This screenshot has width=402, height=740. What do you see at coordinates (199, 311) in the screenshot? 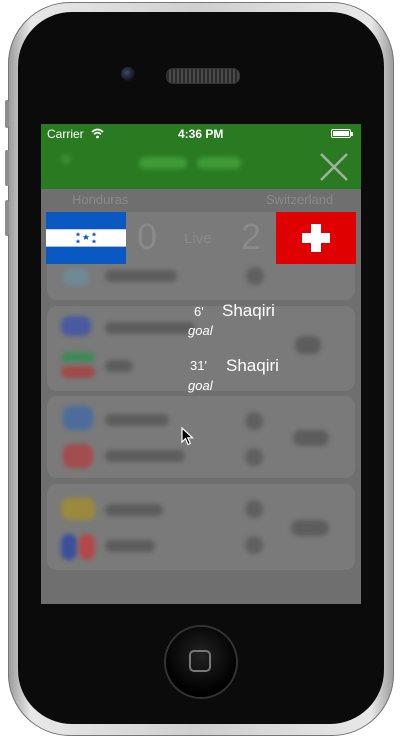
I see `event-minute: 6'` at bounding box center [199, 311].